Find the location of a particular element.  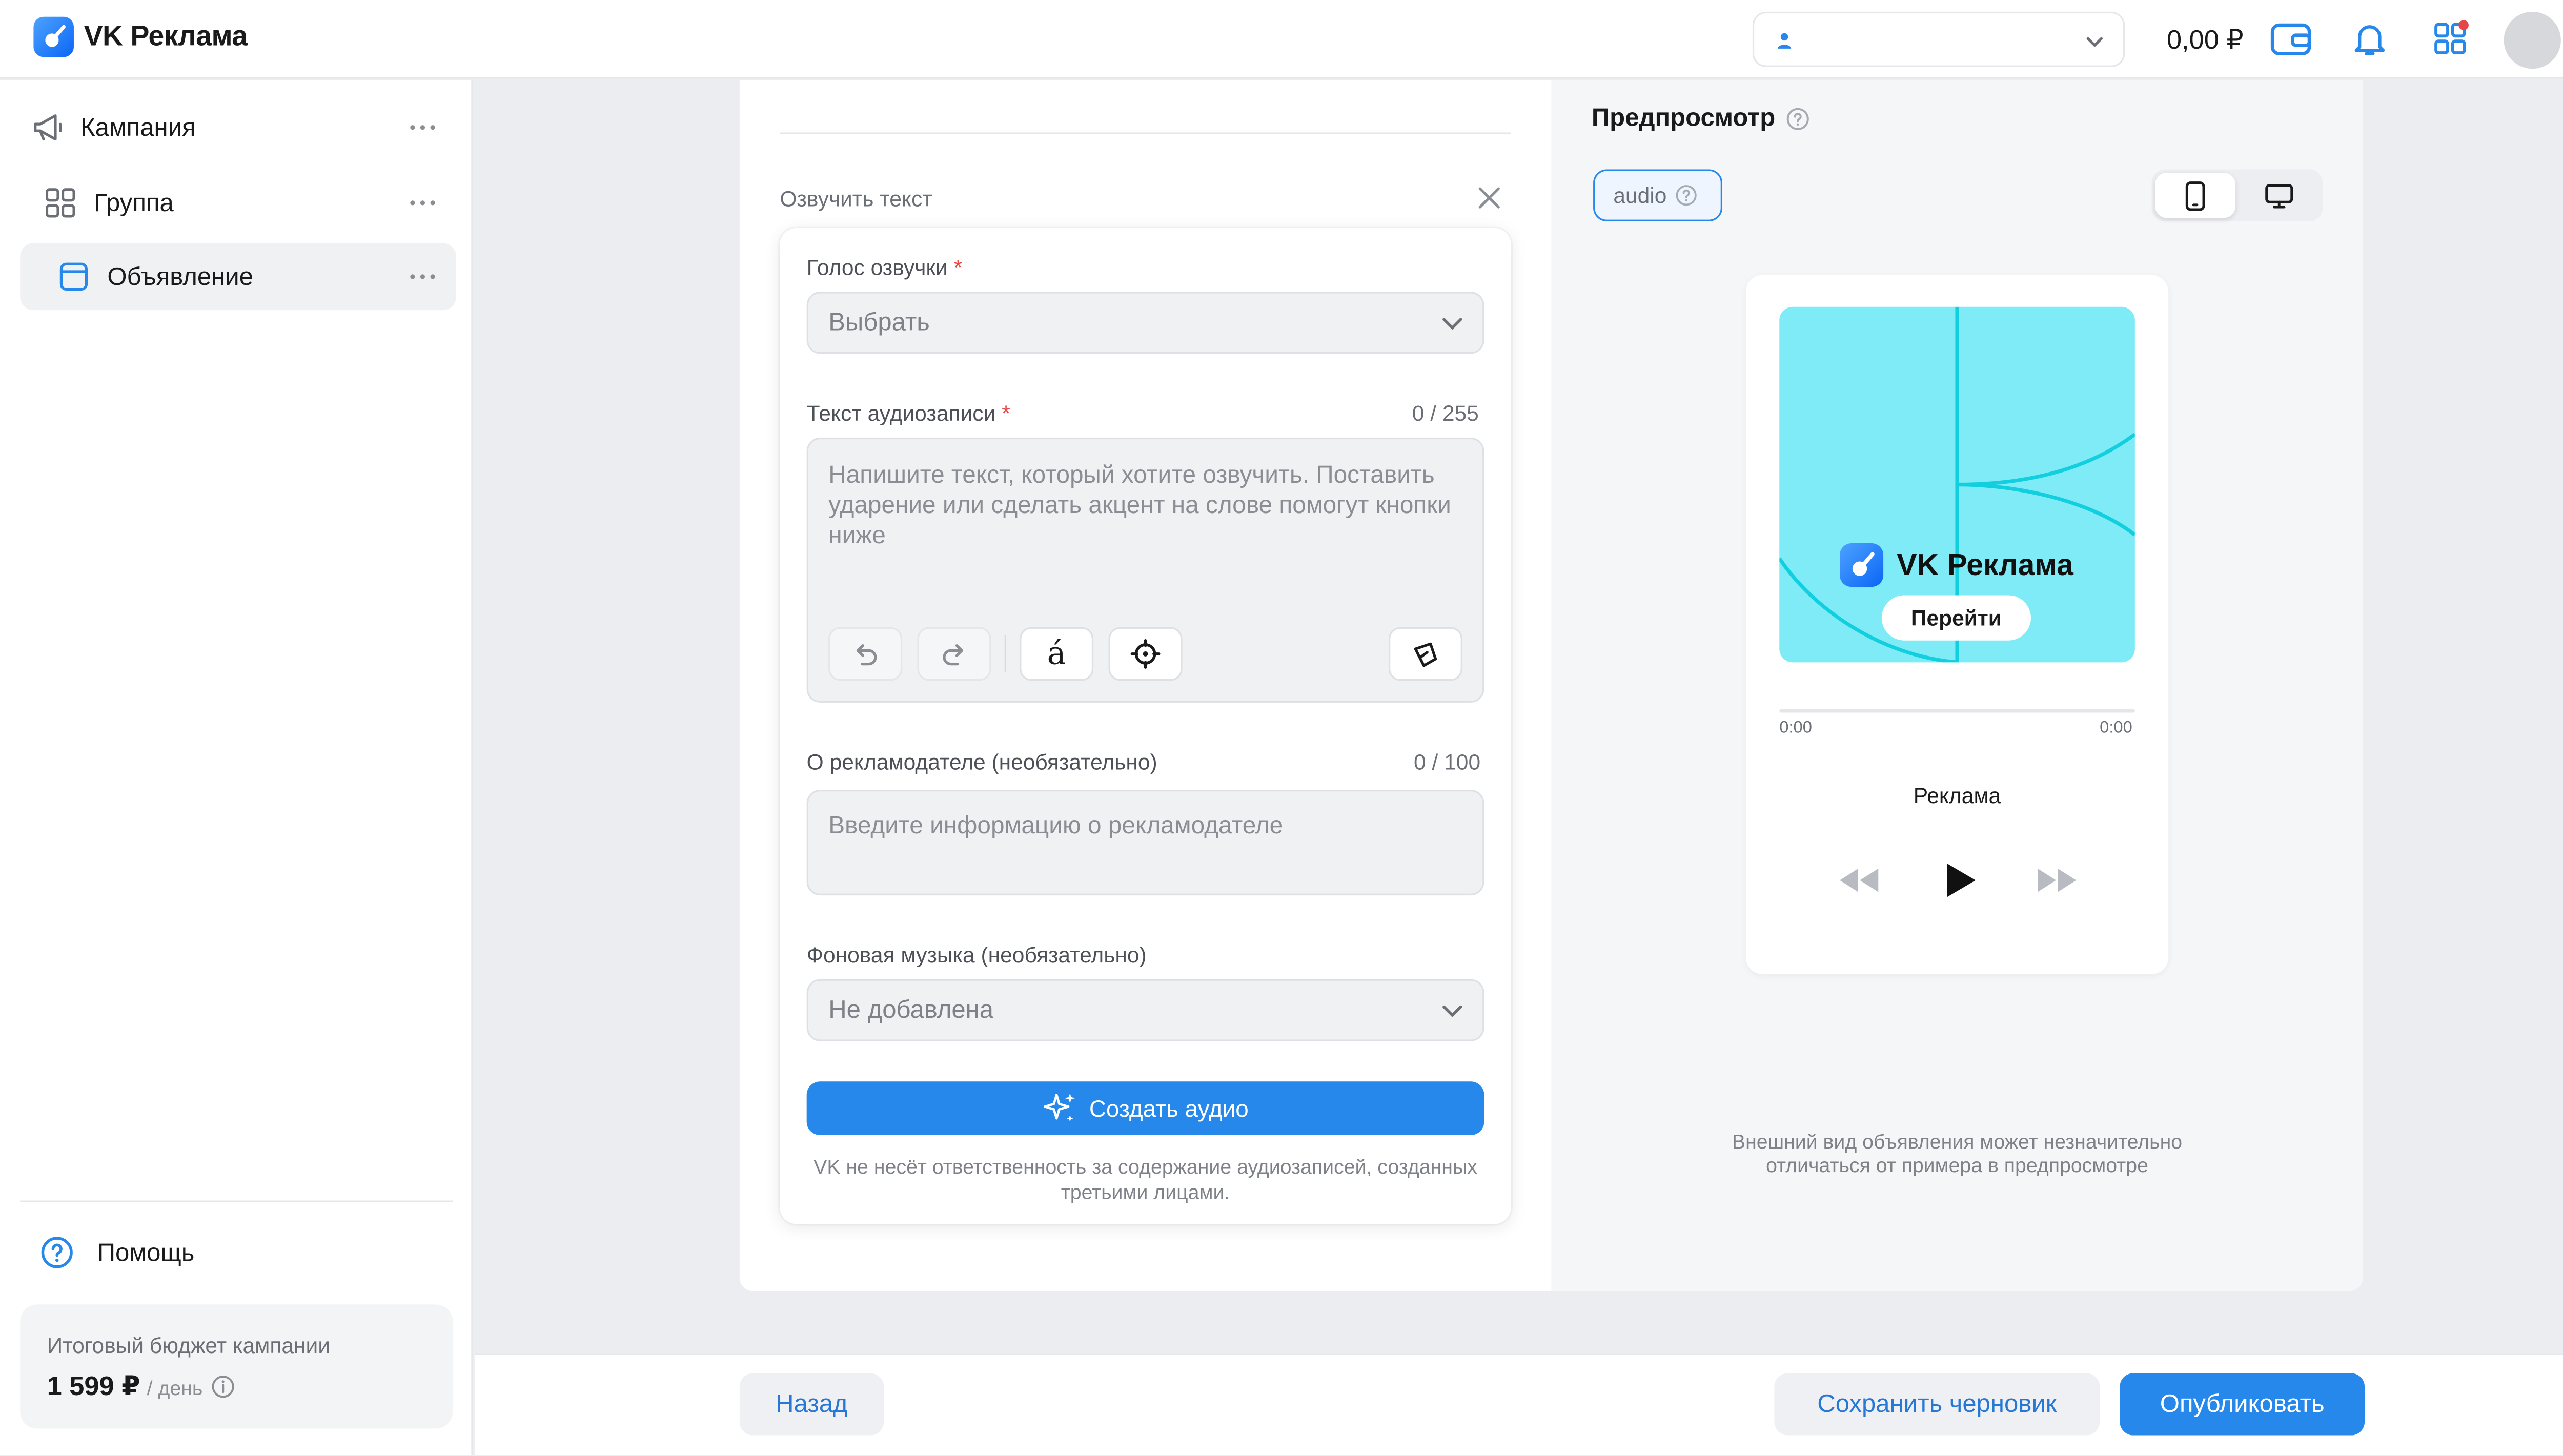

eraser-icon is located at coordinates (1425, 654).